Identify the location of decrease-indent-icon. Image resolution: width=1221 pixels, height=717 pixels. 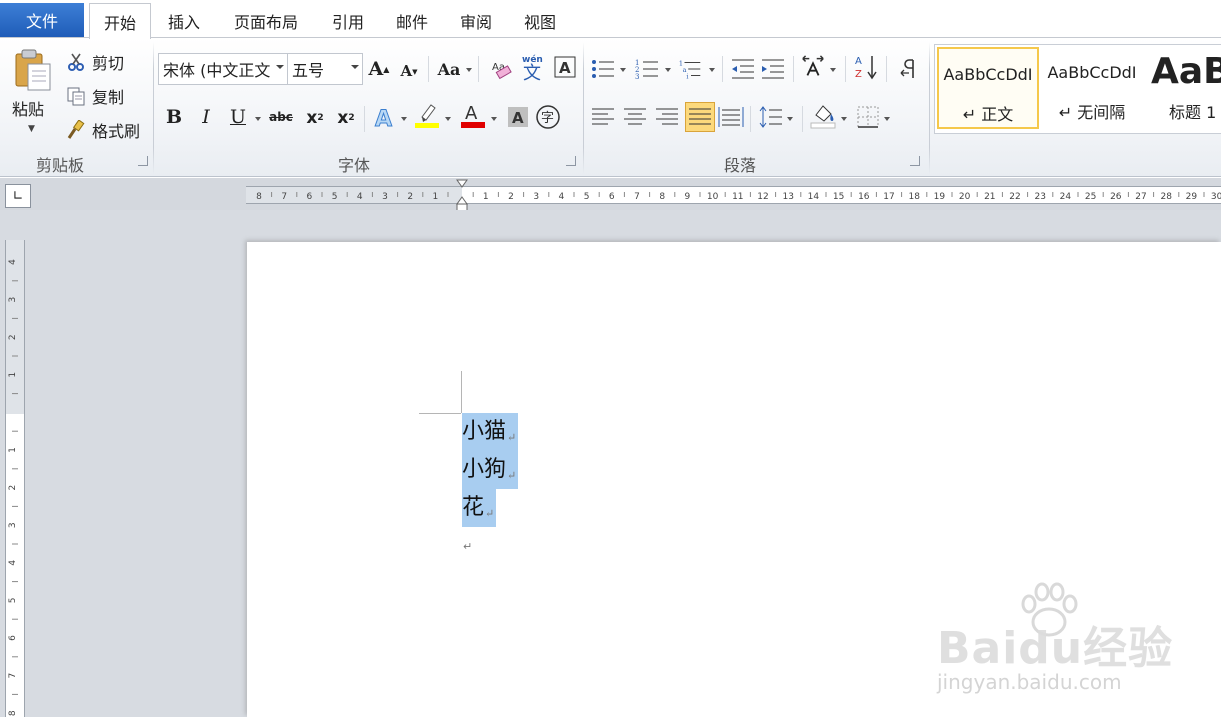
(743, 69).